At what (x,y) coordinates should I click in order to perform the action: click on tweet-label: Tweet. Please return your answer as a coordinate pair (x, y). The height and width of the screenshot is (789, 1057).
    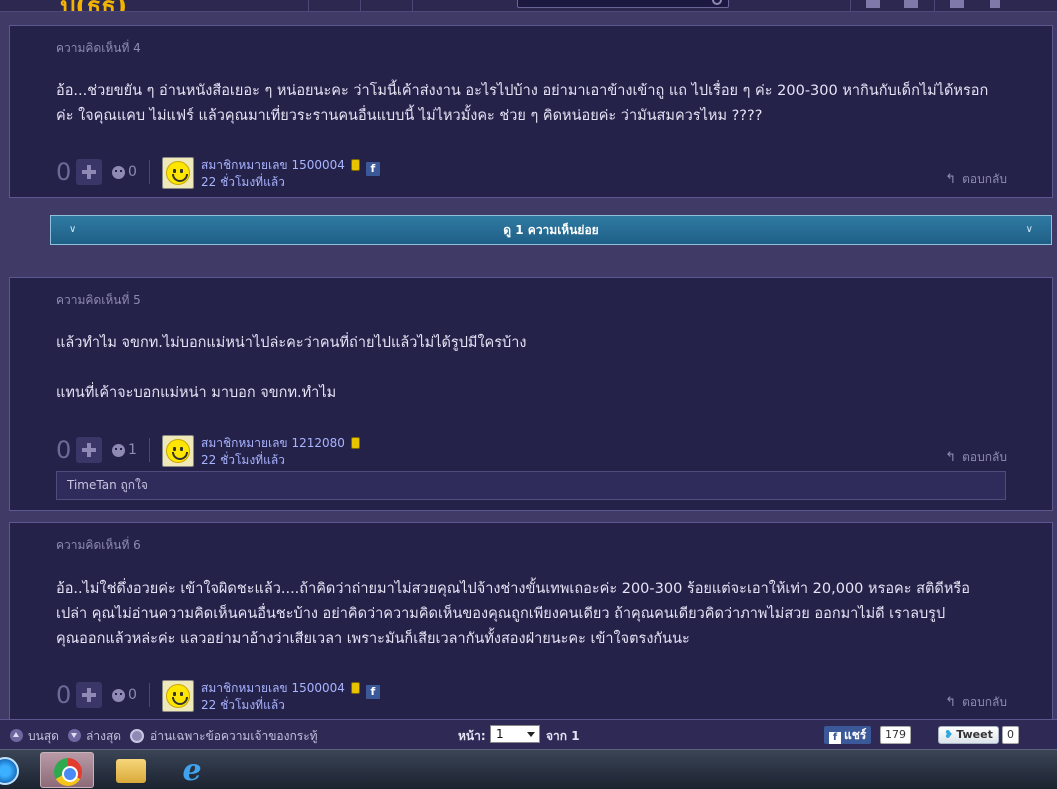
    Looking at the image, I should click on (974, 734).